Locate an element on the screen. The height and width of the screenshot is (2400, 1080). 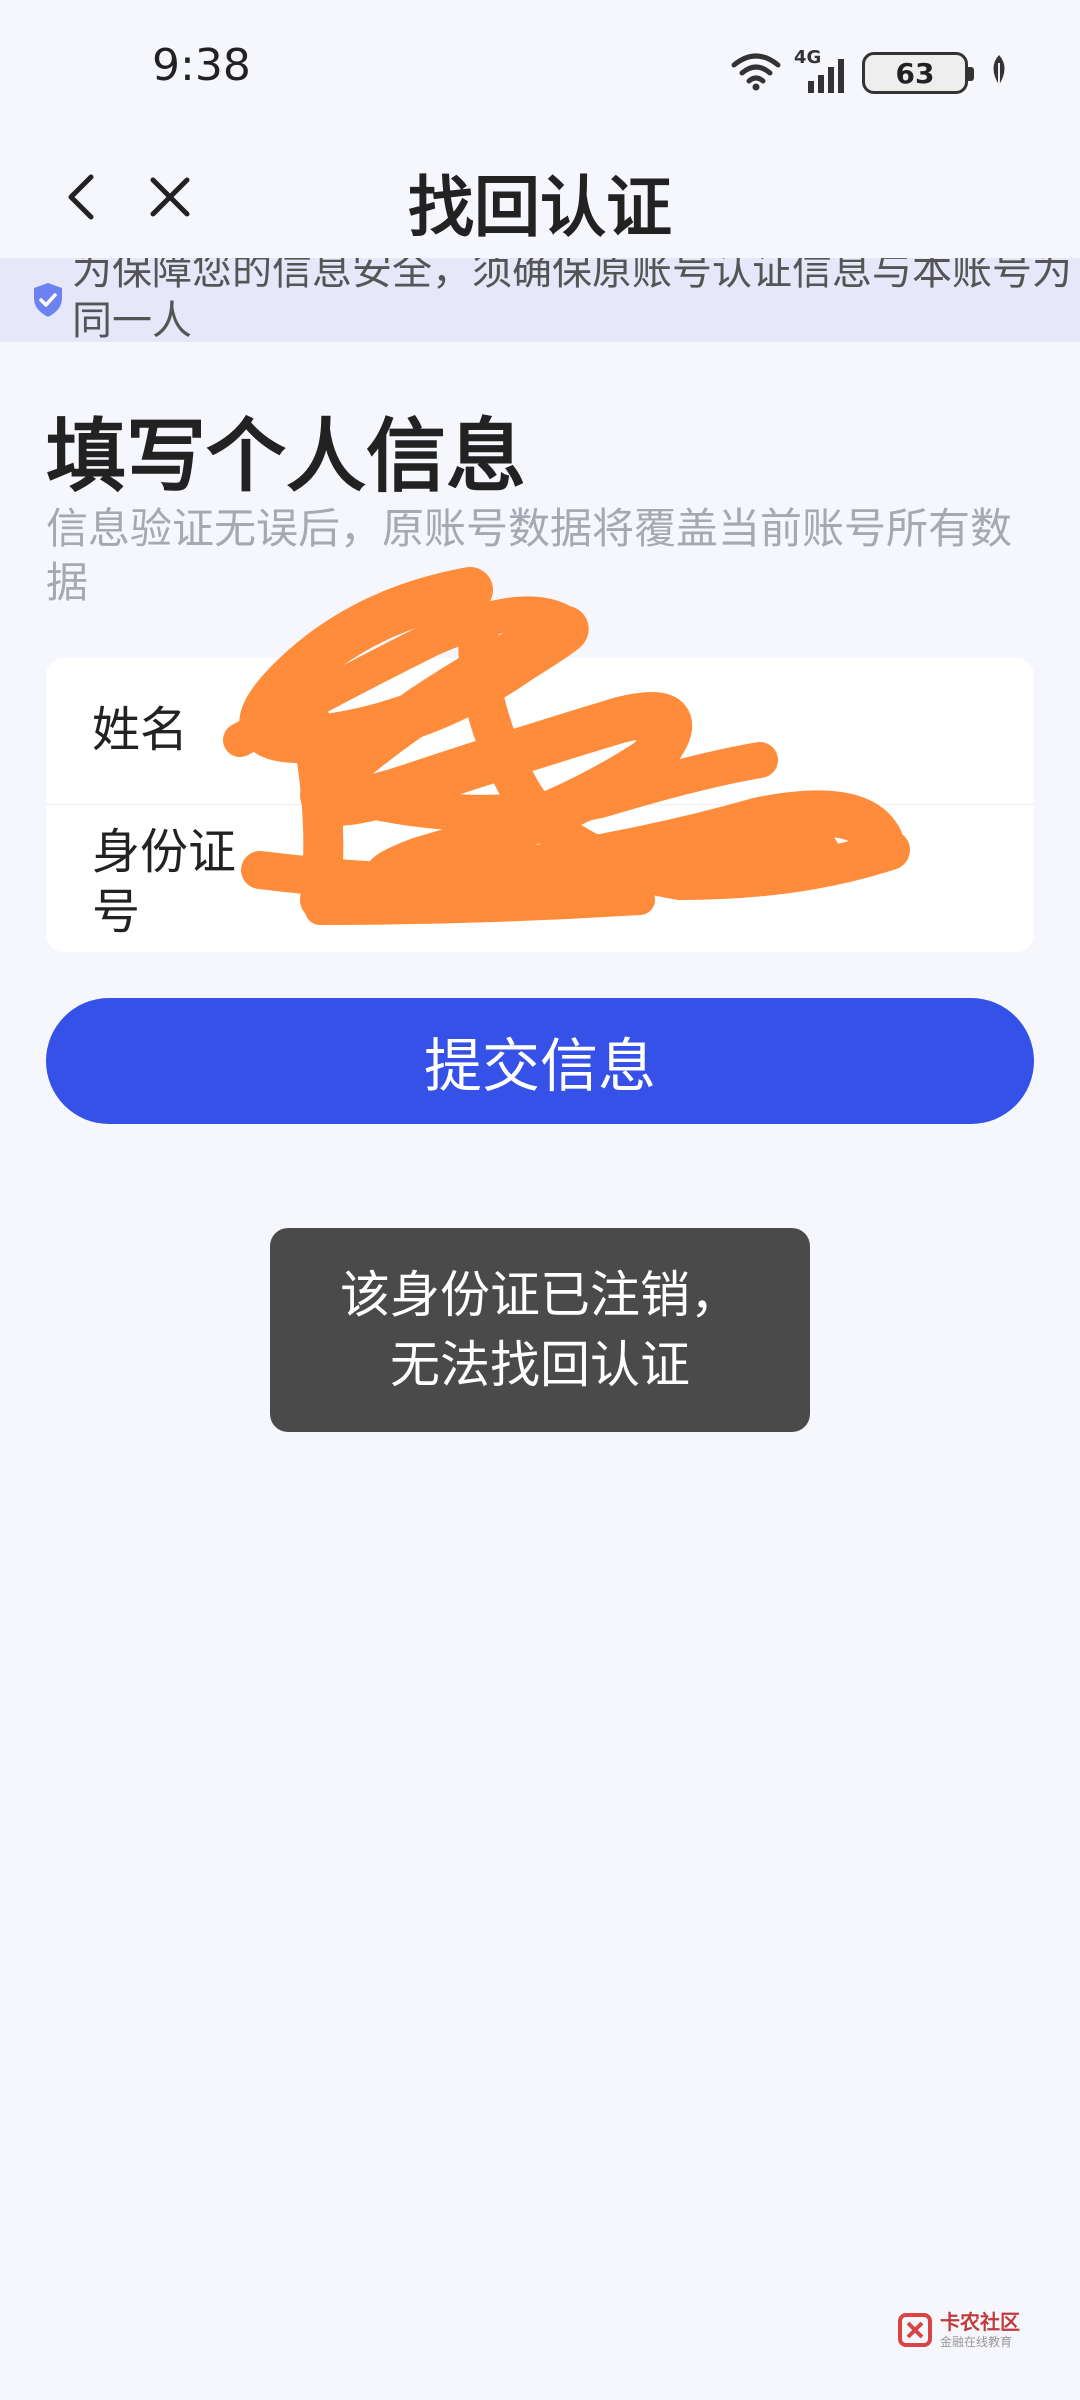
toast-line-2: 无法找回认证 is located at coordinates (540, 1365).